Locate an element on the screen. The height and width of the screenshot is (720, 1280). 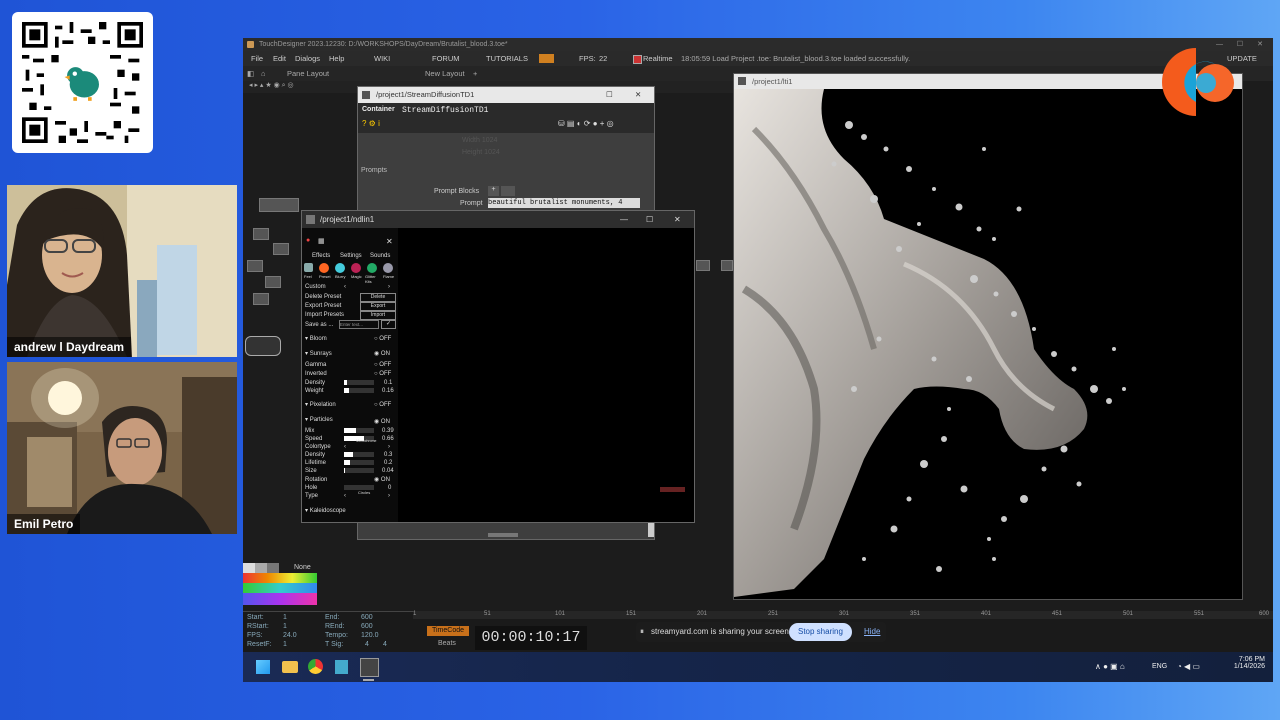
prev-preset-icon: ‹ is located at coordinates (345, 287).